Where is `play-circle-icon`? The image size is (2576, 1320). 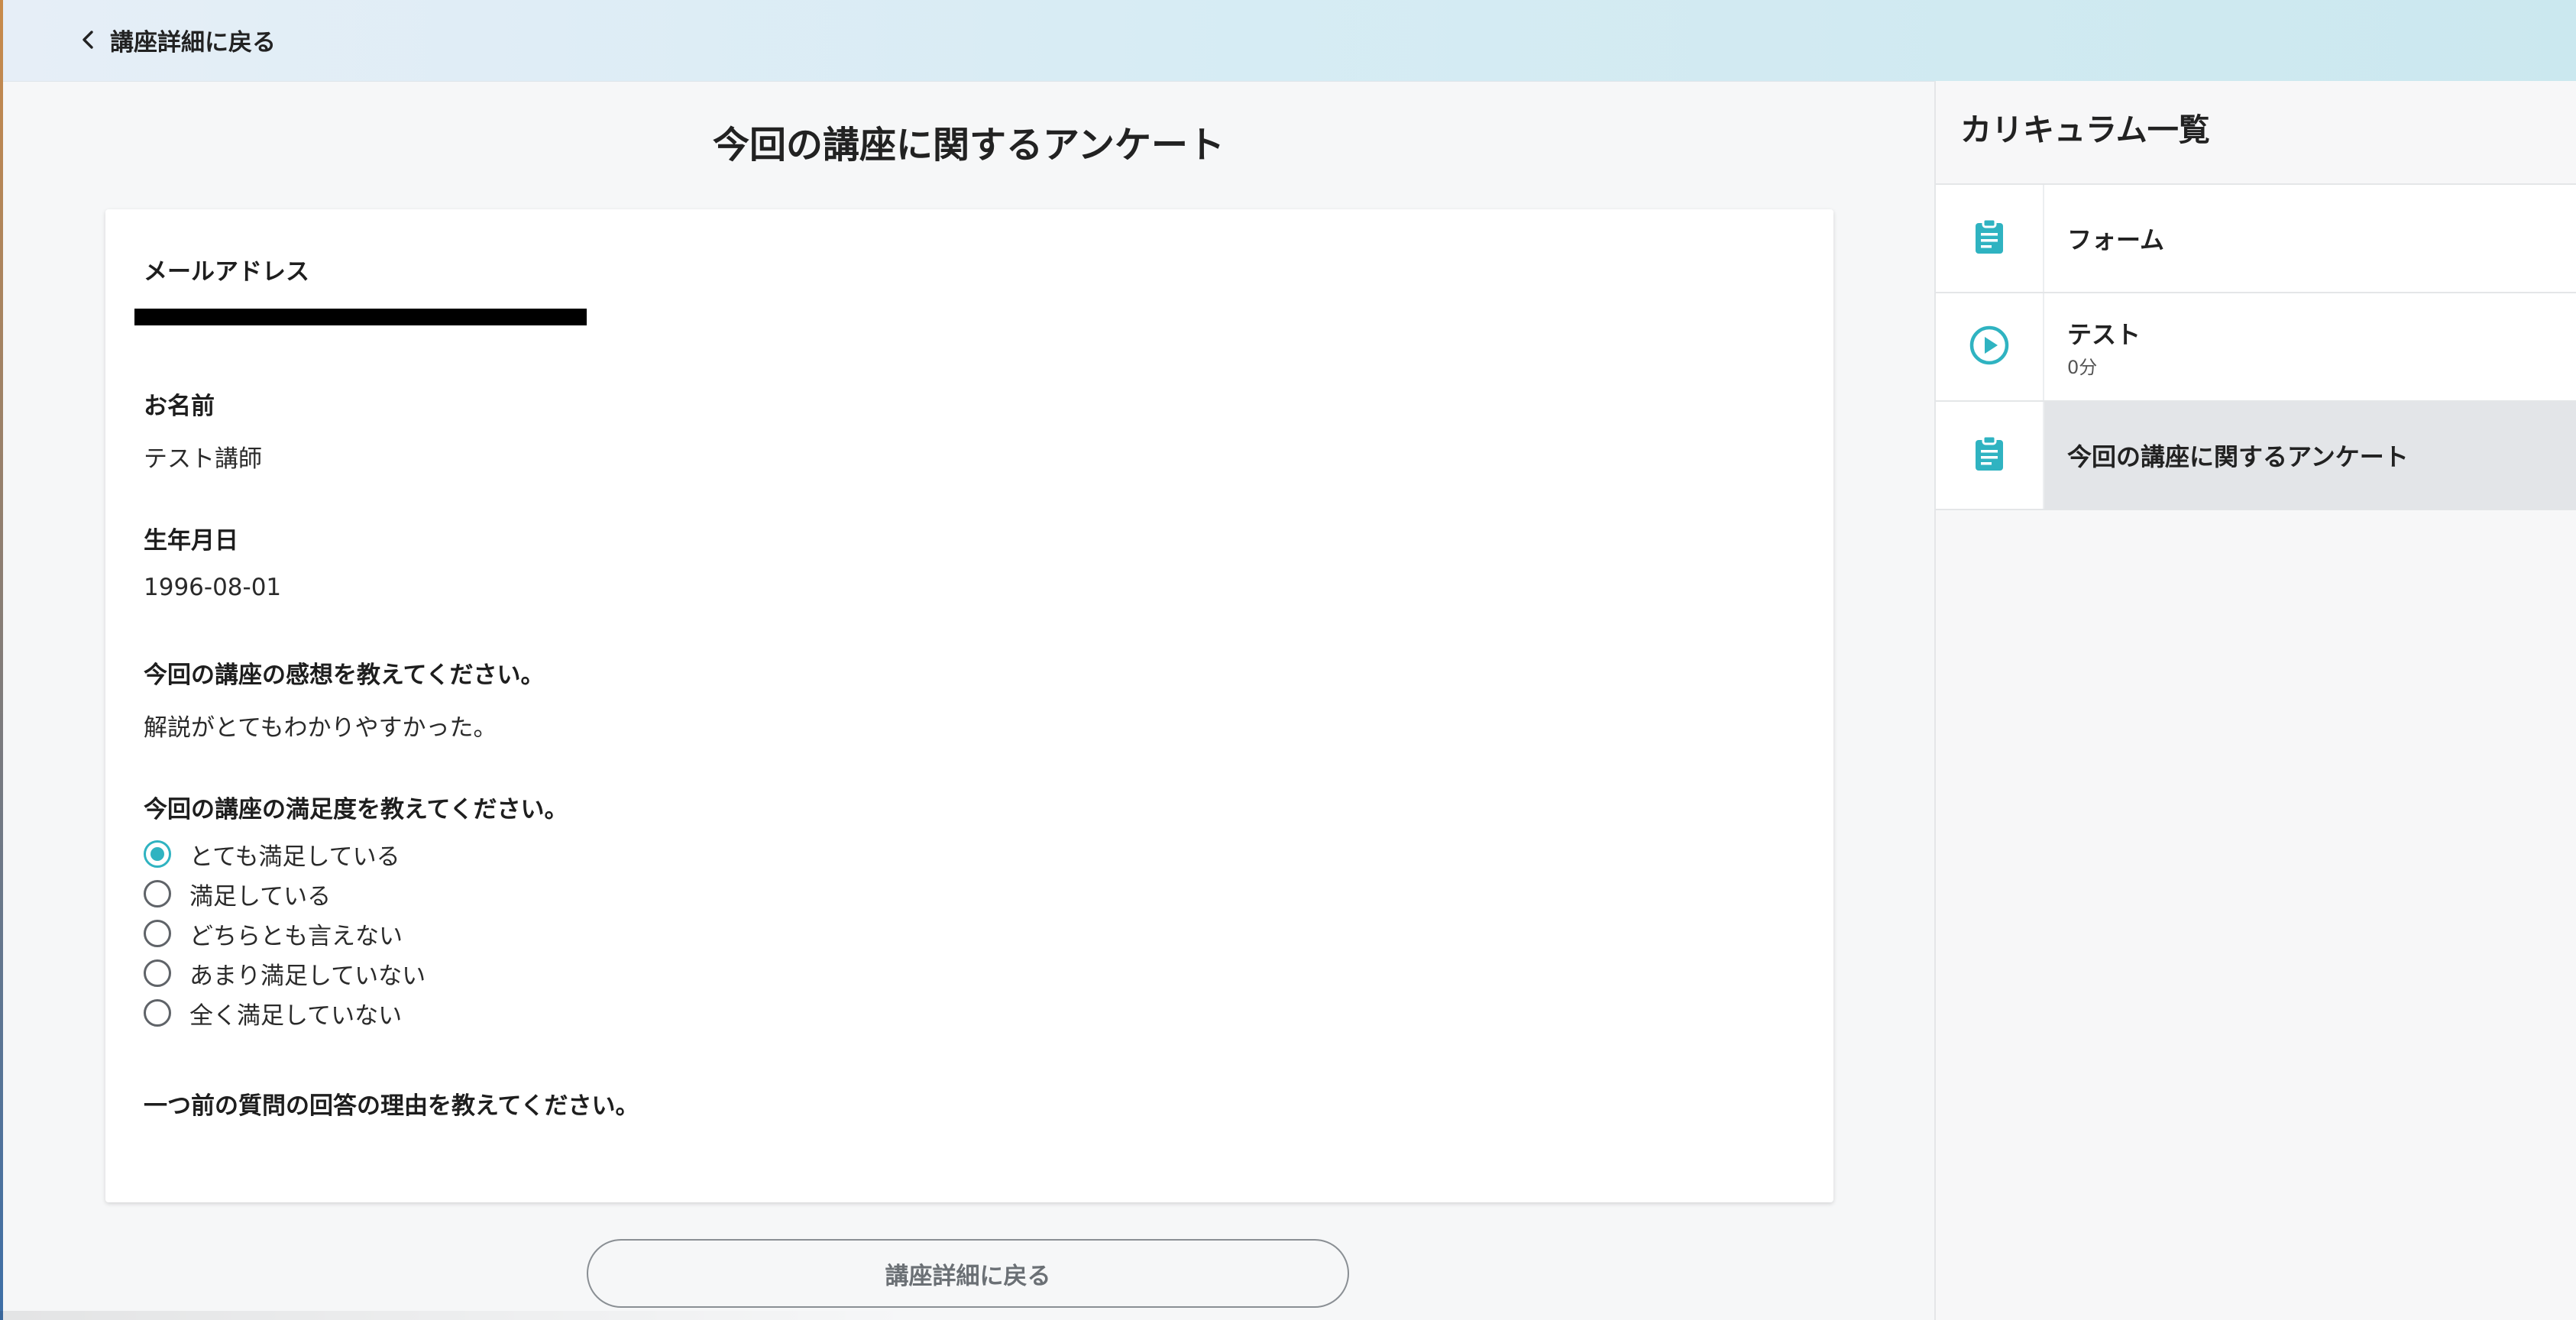
play-circle-icon is located at coordinates (1989, 347).